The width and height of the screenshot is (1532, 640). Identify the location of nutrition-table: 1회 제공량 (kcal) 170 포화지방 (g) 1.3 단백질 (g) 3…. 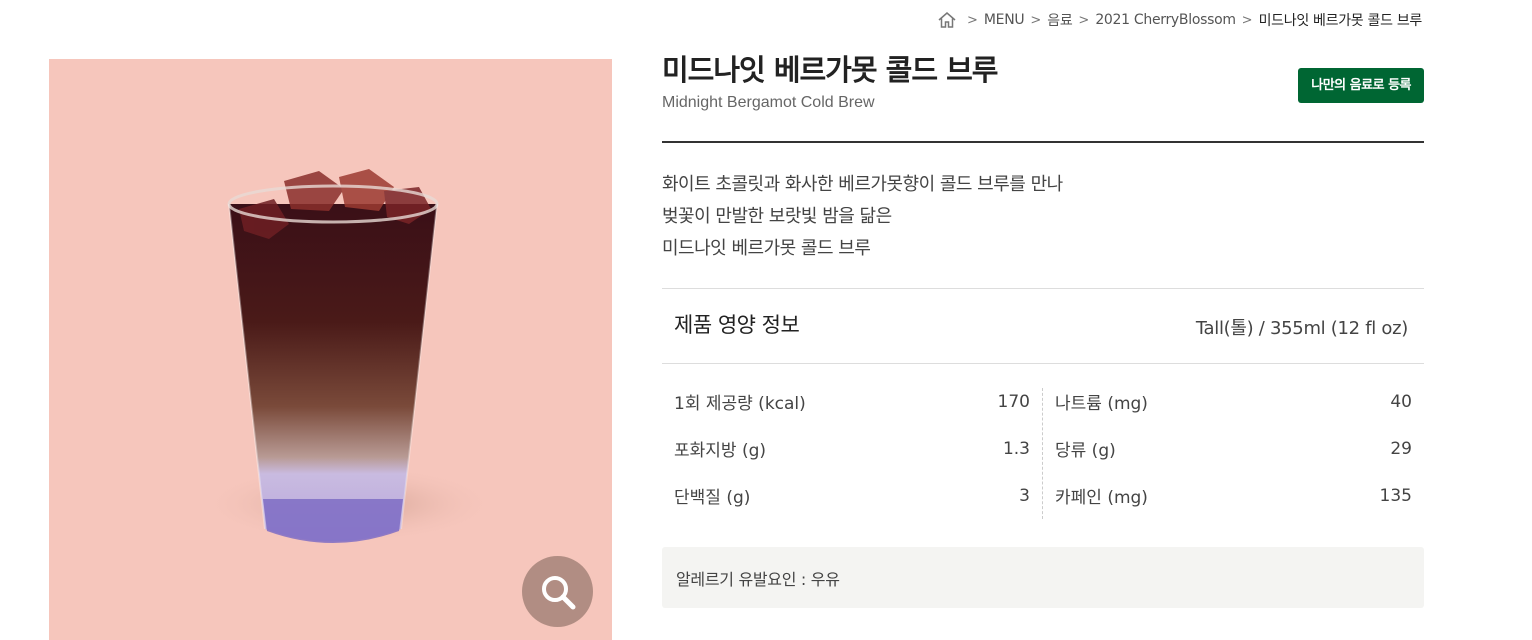
(1043, 441).